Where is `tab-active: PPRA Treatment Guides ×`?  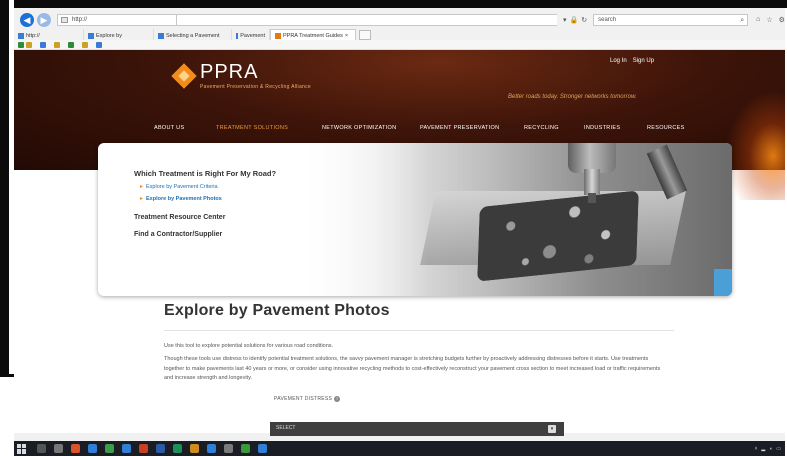 tab-active: PPRA Treatment Guides × is located at coordinates (313, 34).